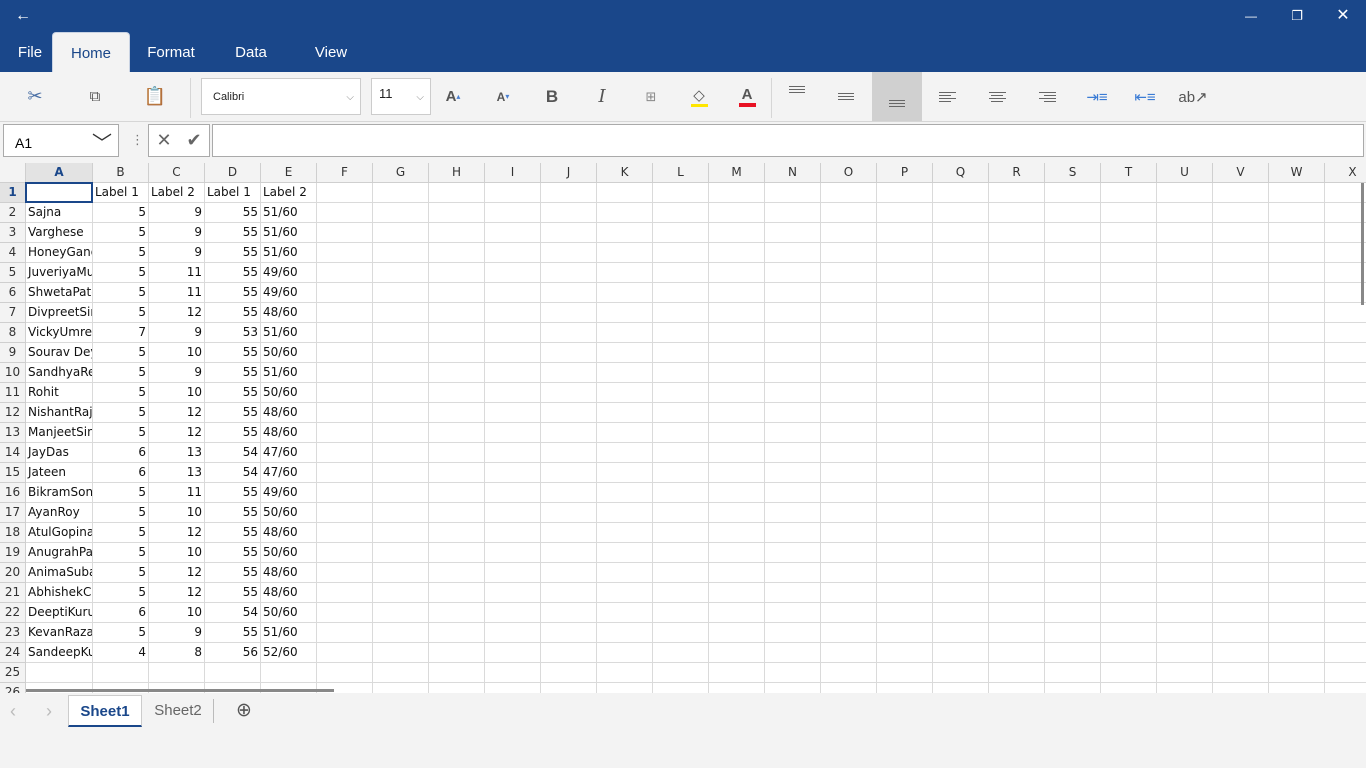 This screenshot has width=1366, height=768. I want to click on cell-E21: 48/60, so click(289, 593).